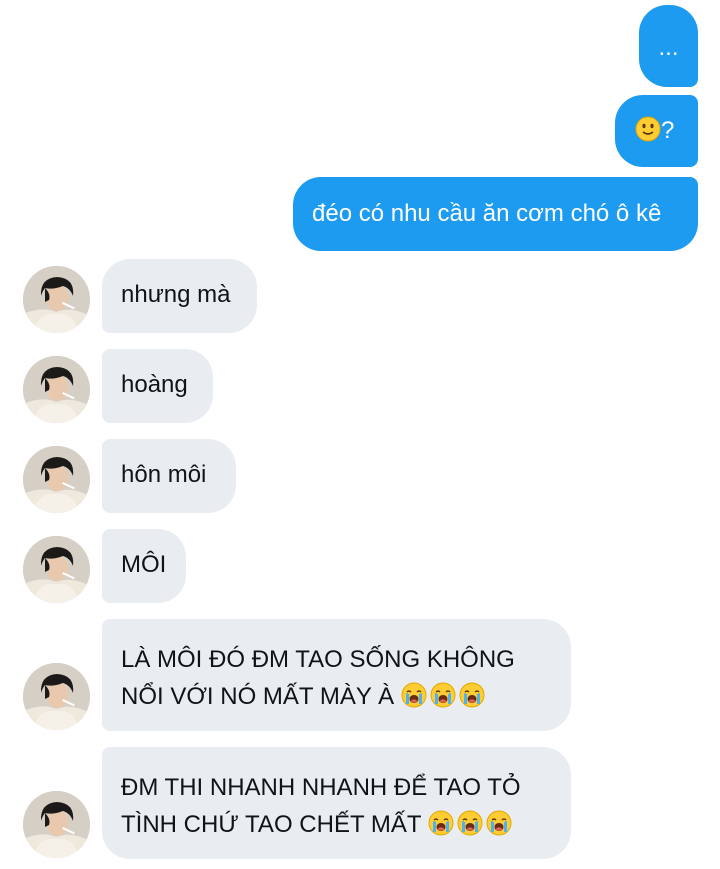  What do you see at coordinates (487, 213) in the screenshot?
I see `message-text: đéo có nhu cầu ăn cơm chó ô kê` at bounding box center [487, 213].